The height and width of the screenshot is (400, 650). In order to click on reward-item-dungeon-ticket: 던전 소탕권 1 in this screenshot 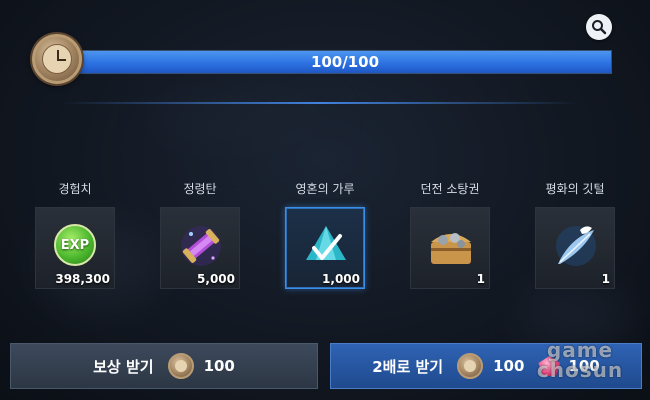, I will do `click(450, 237)`.